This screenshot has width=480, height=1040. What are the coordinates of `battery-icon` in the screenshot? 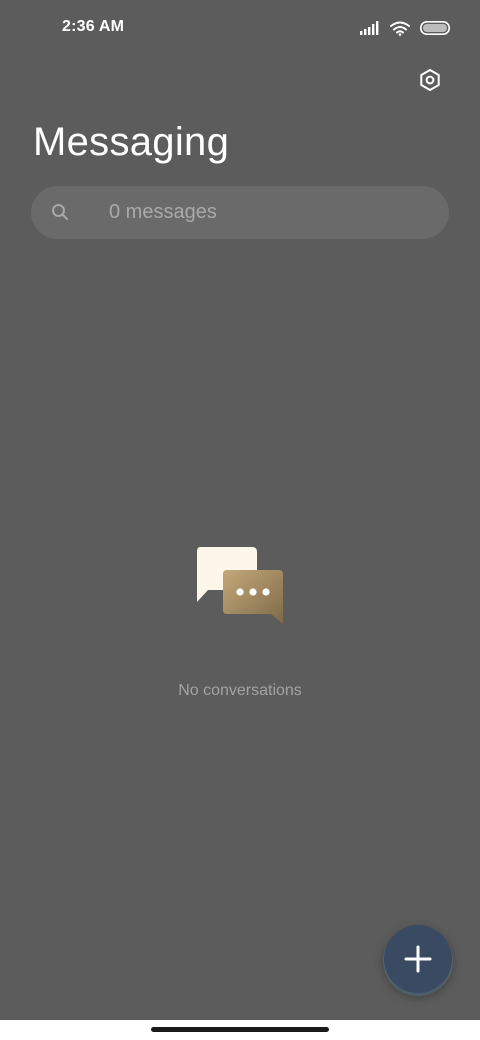 It's located at (435, 28).